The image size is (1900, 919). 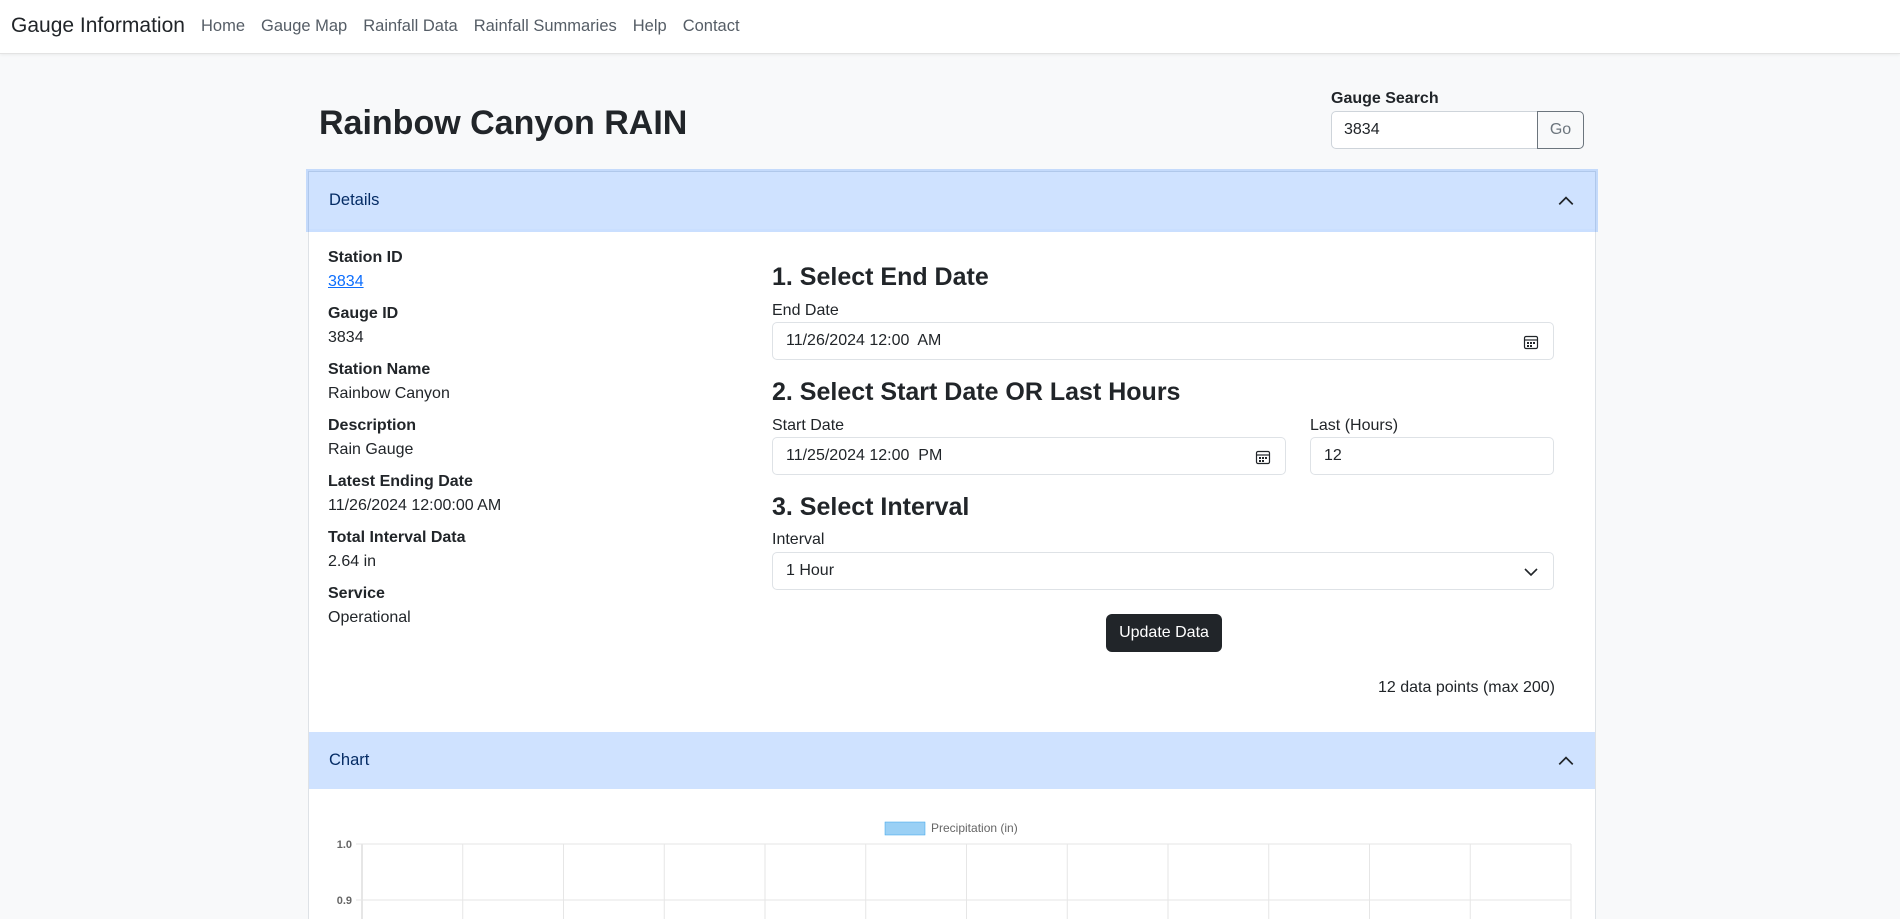 I want to click on nav-contact: Contact, so click(x=711, y=26).